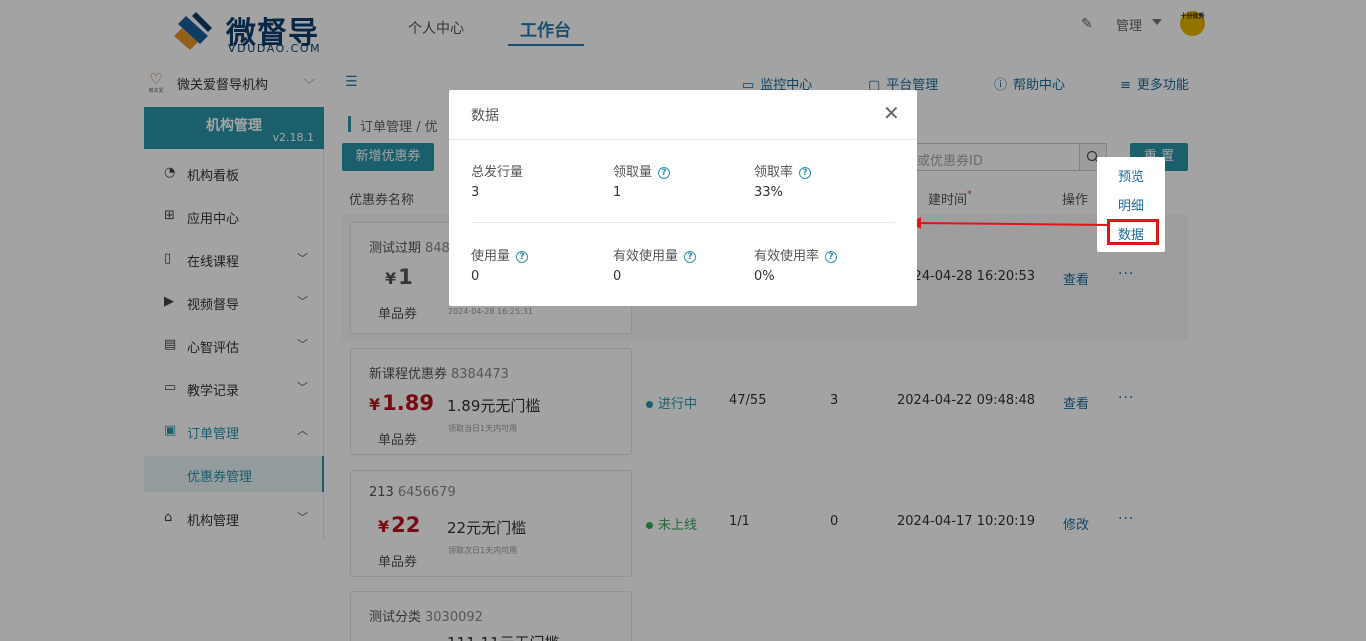  I want to click on stat-label-text: 总发行量, so click(497, 172).